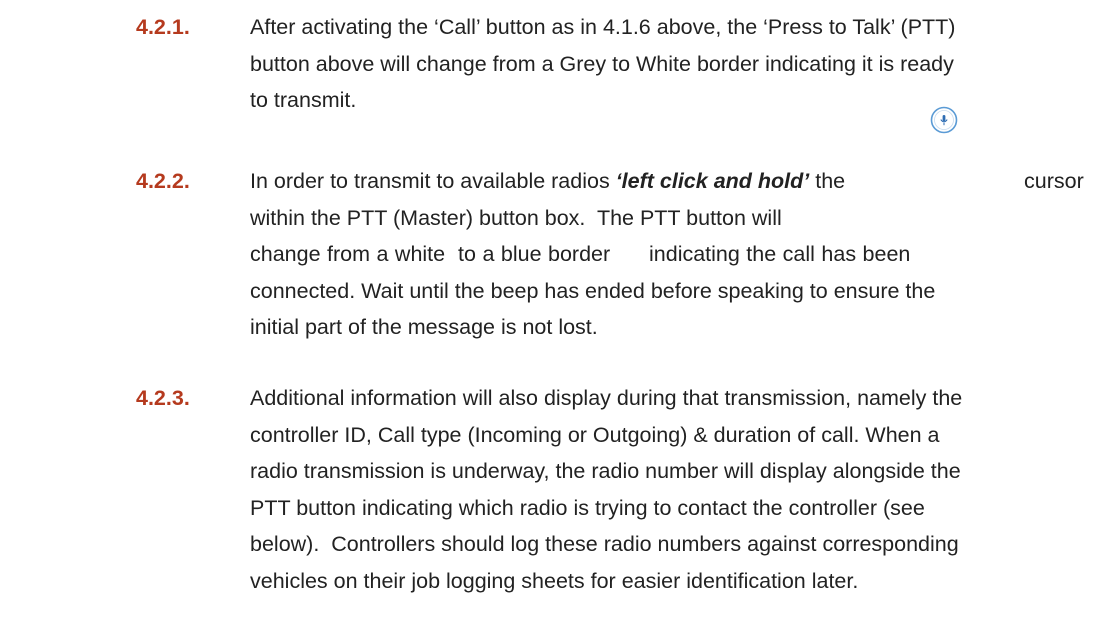  What do you see at coordinates (1054, 181) in the screenshot?
I see `text-fragment: cursor` at bounding box center [1054, 181].